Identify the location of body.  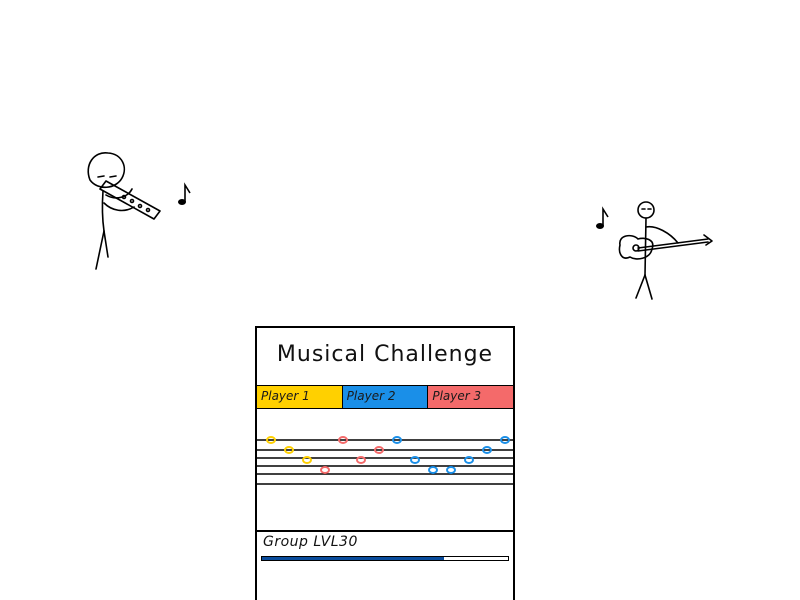
(103, 211).